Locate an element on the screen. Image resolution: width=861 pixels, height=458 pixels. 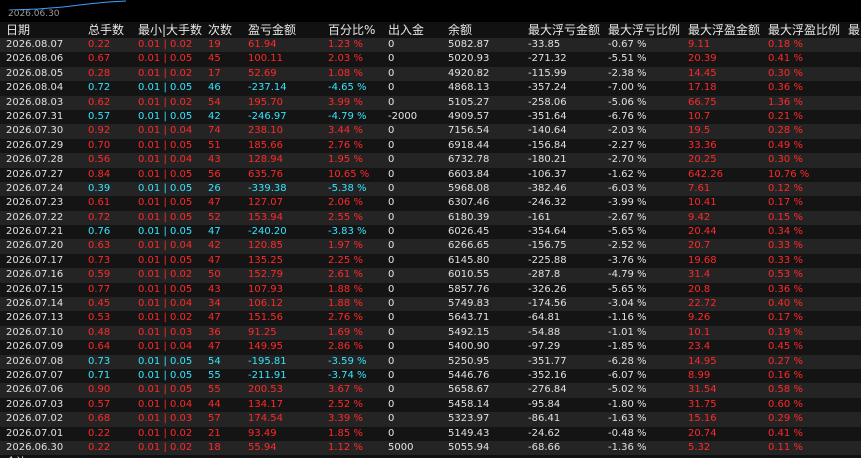
table-cell: 47 is located at coordinates (214, 318).